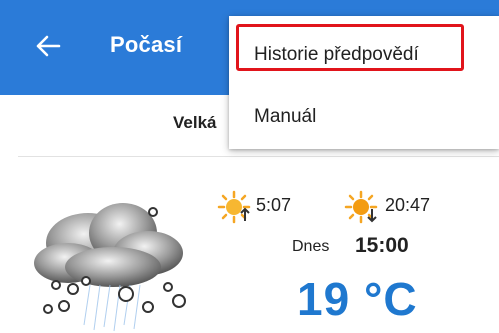 The width and height of the screenshot is (499, 333). I want to click on page-title: Počasí, so click(146, 44).